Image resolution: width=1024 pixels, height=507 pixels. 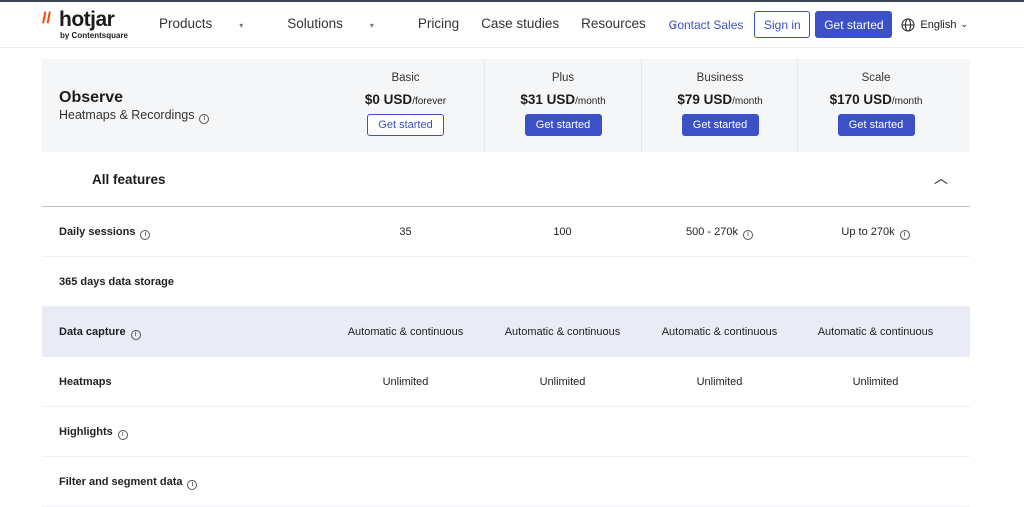 I want to click on logo-text: hotjar, so click(x=87, y=19).